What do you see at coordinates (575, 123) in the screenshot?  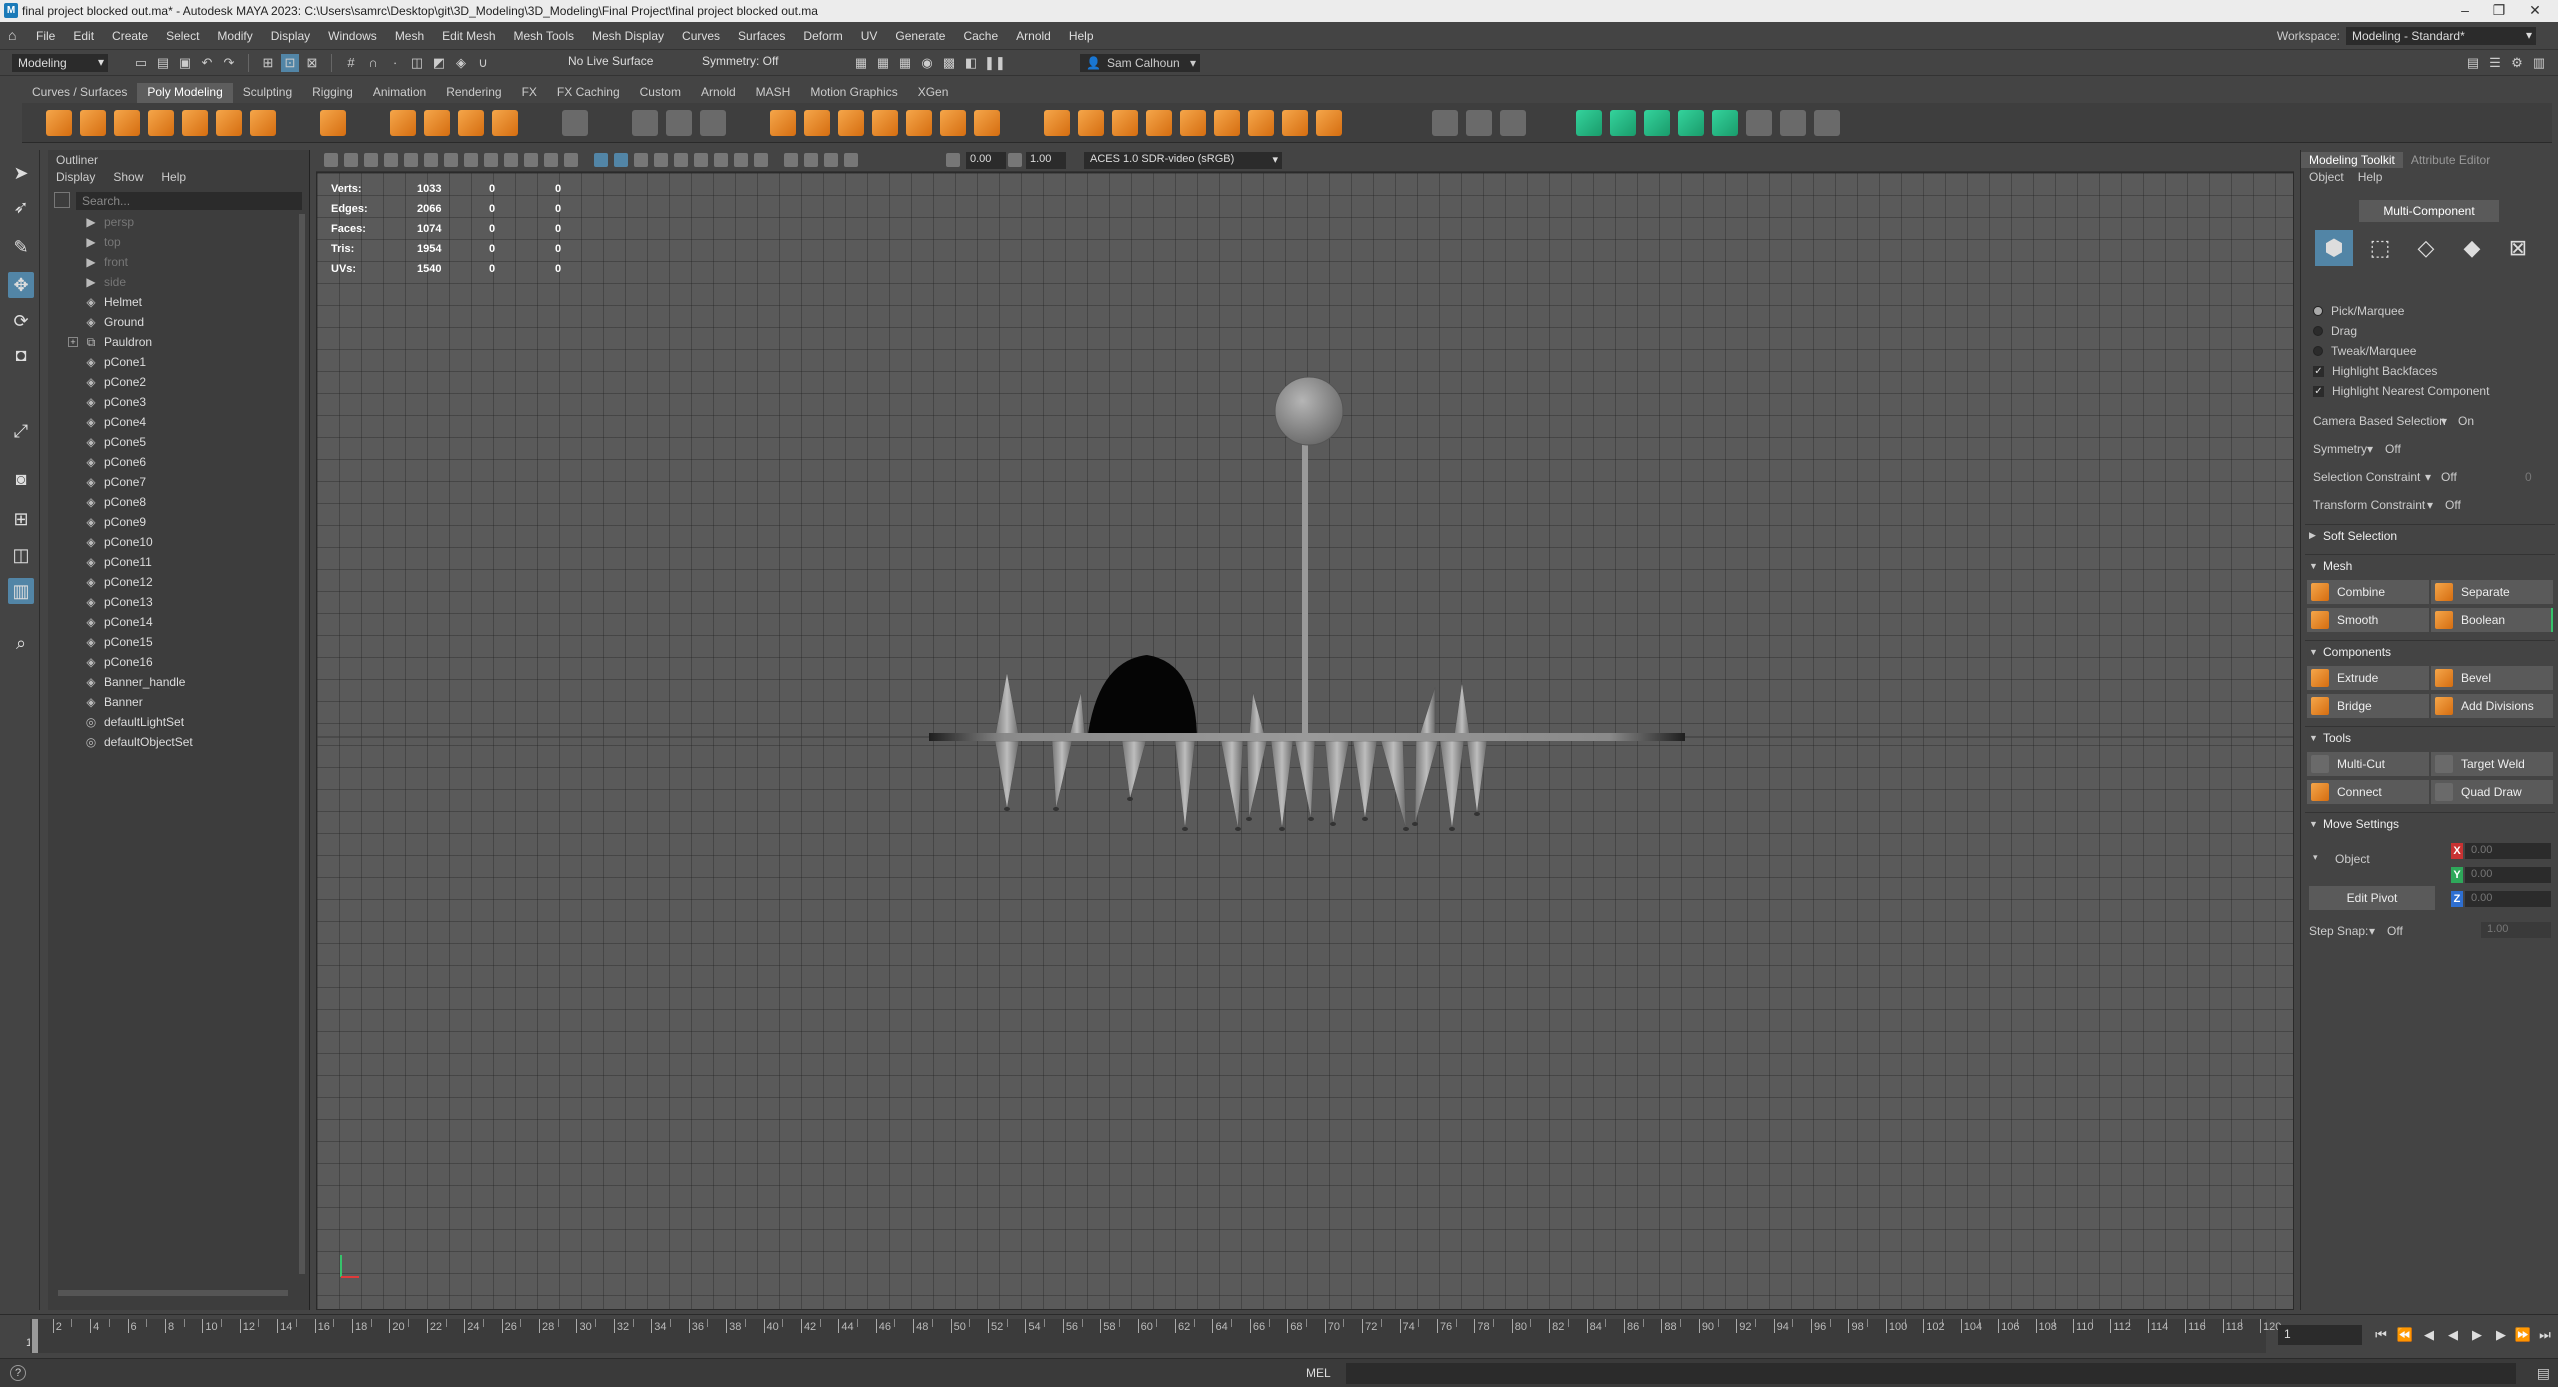 I see `uv-editor-icon` at bounding box center [575, 123].